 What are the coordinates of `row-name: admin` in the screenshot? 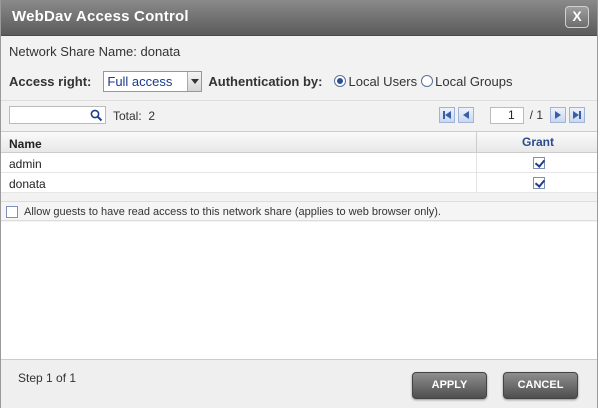 It's located at (25, 164).